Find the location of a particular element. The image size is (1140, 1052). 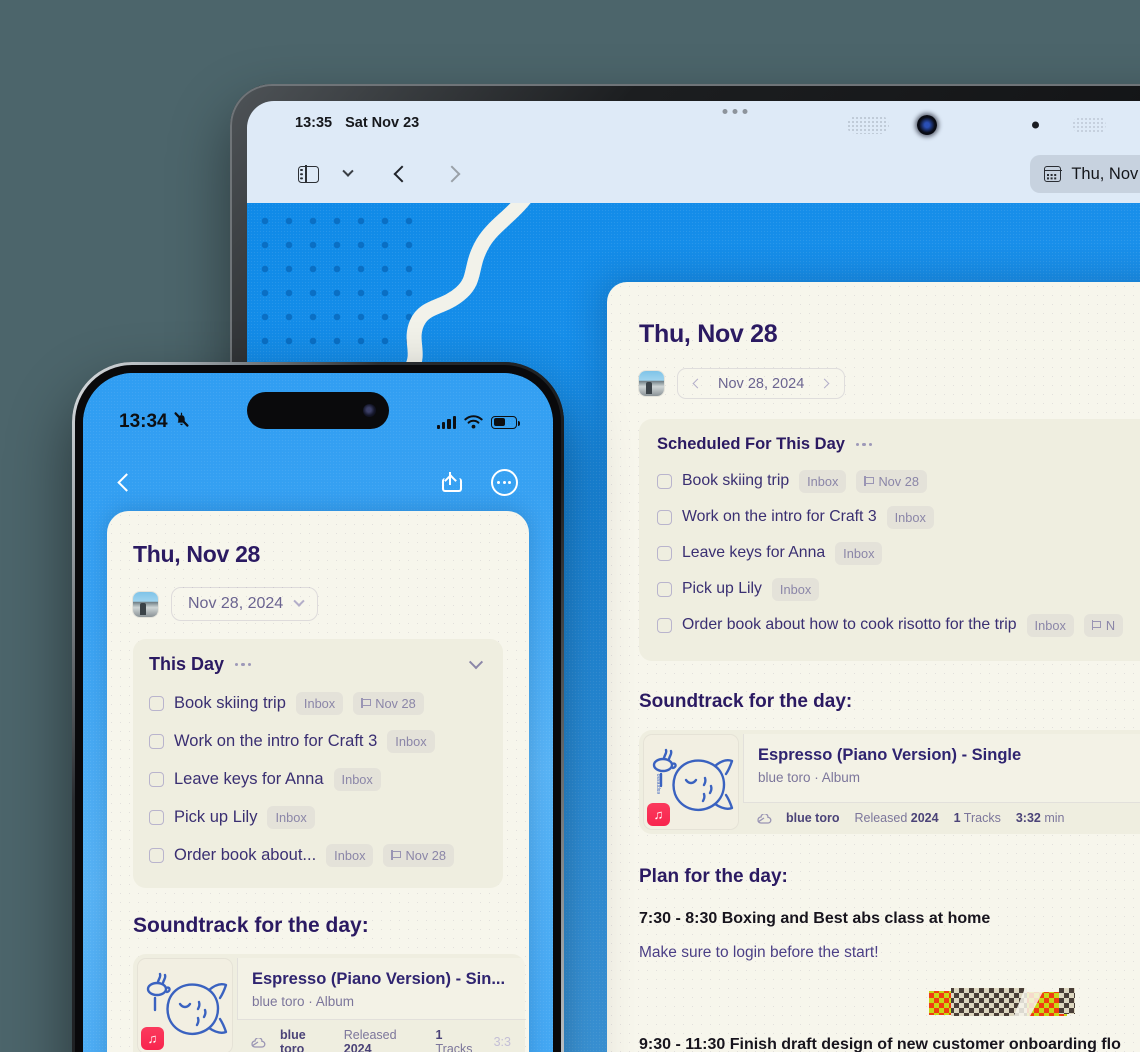

wifi-icon is located at coordinates (473, 422).